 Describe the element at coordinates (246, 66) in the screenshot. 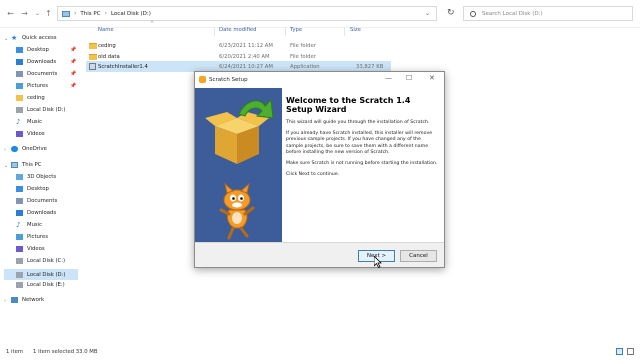

I see `file-date: 6/24/2021 10:27 AM` at that location.